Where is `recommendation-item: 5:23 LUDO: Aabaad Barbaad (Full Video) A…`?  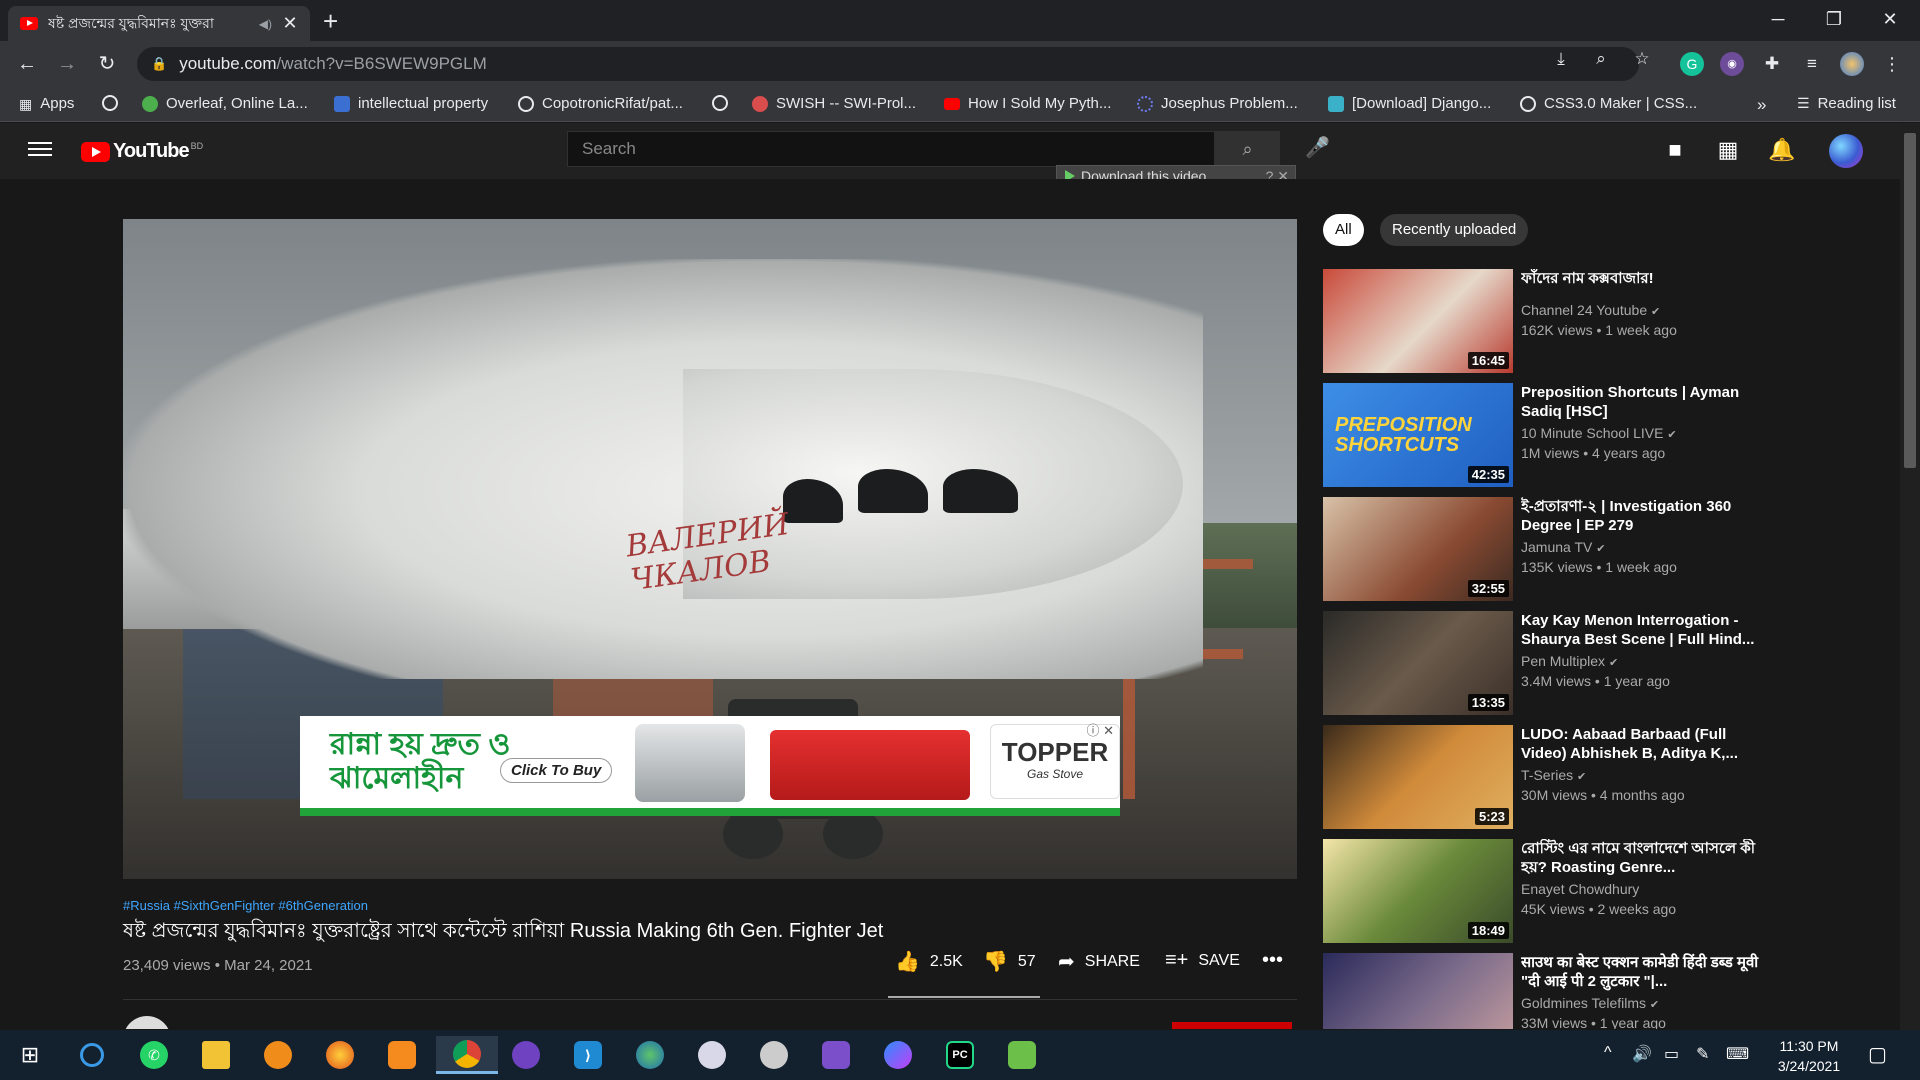
recommendation-item: 5:23 LUDO: Aabaad Barbaad (Full Video) A… is located at coordinates (1548, 777).